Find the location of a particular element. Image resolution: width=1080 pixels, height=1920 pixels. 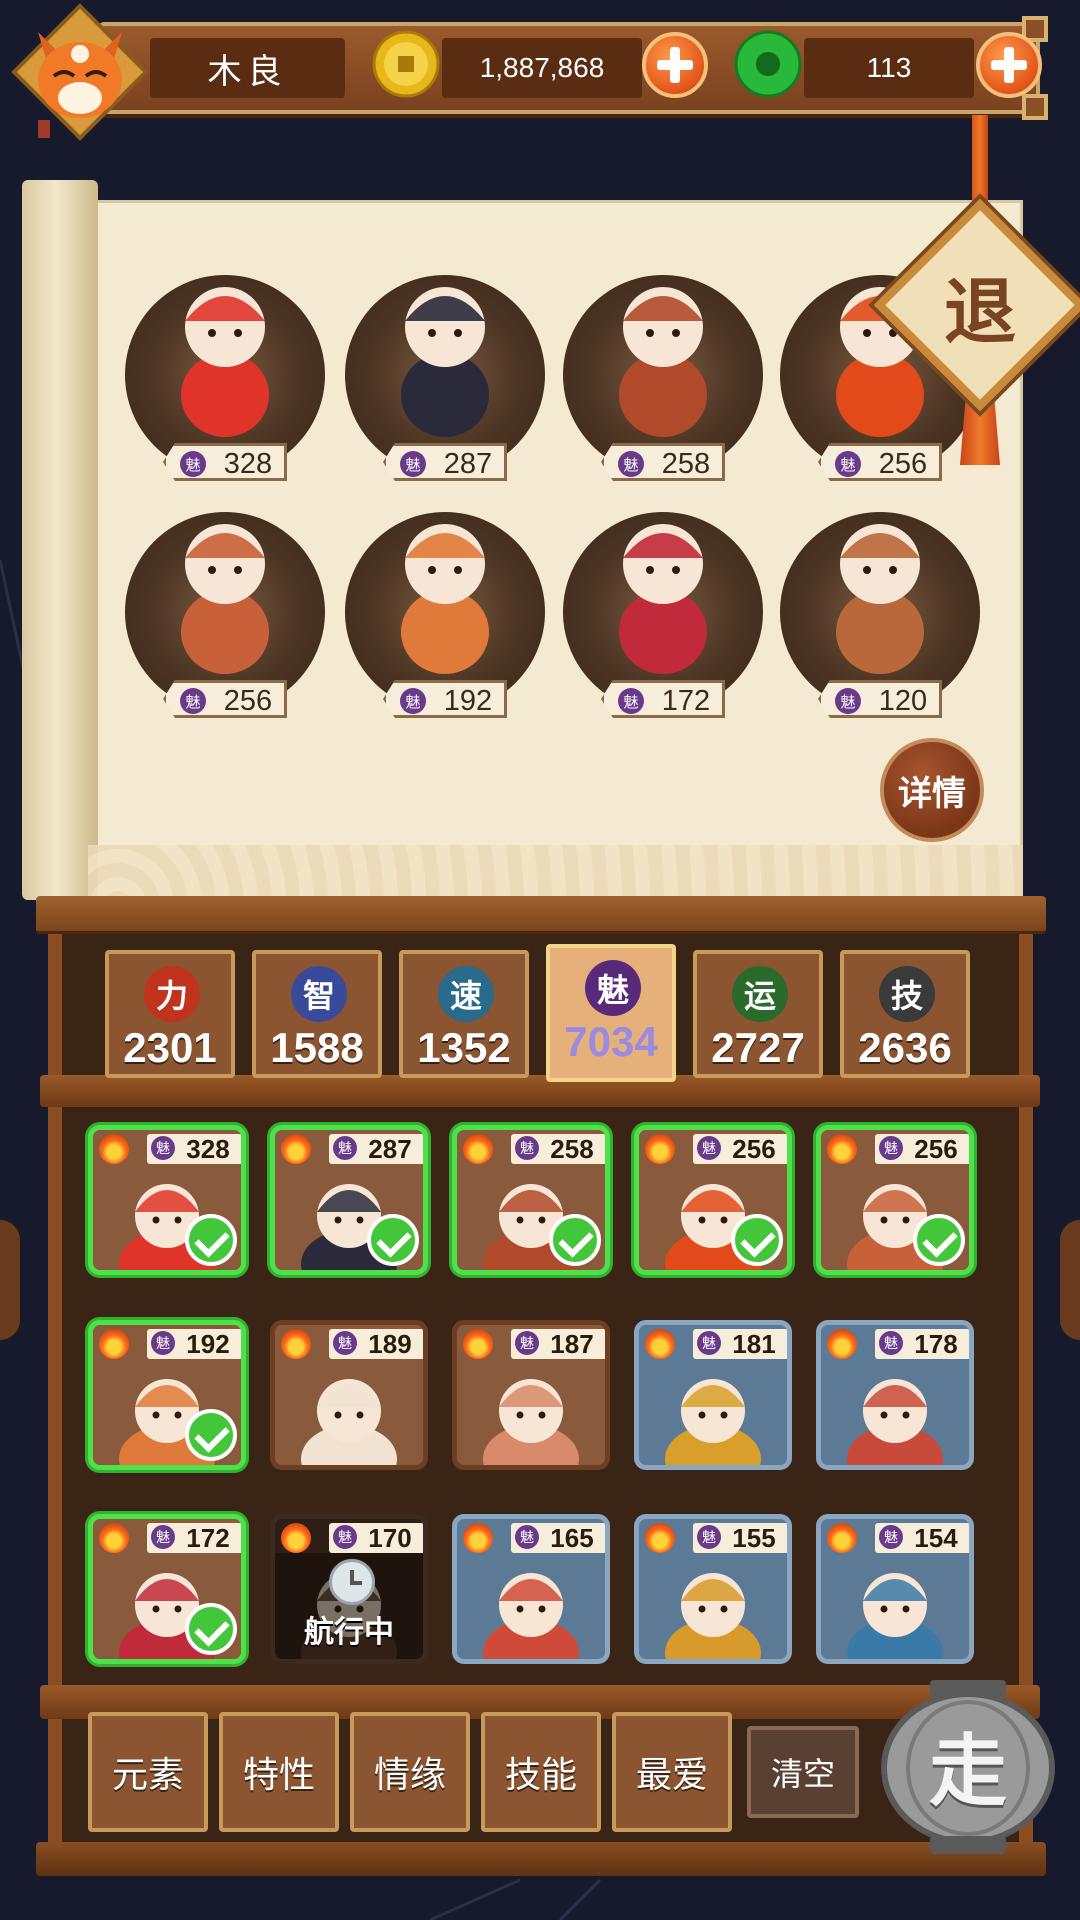

charm-stat-tag: 魅 258 is located at coordinates (558, 1149).